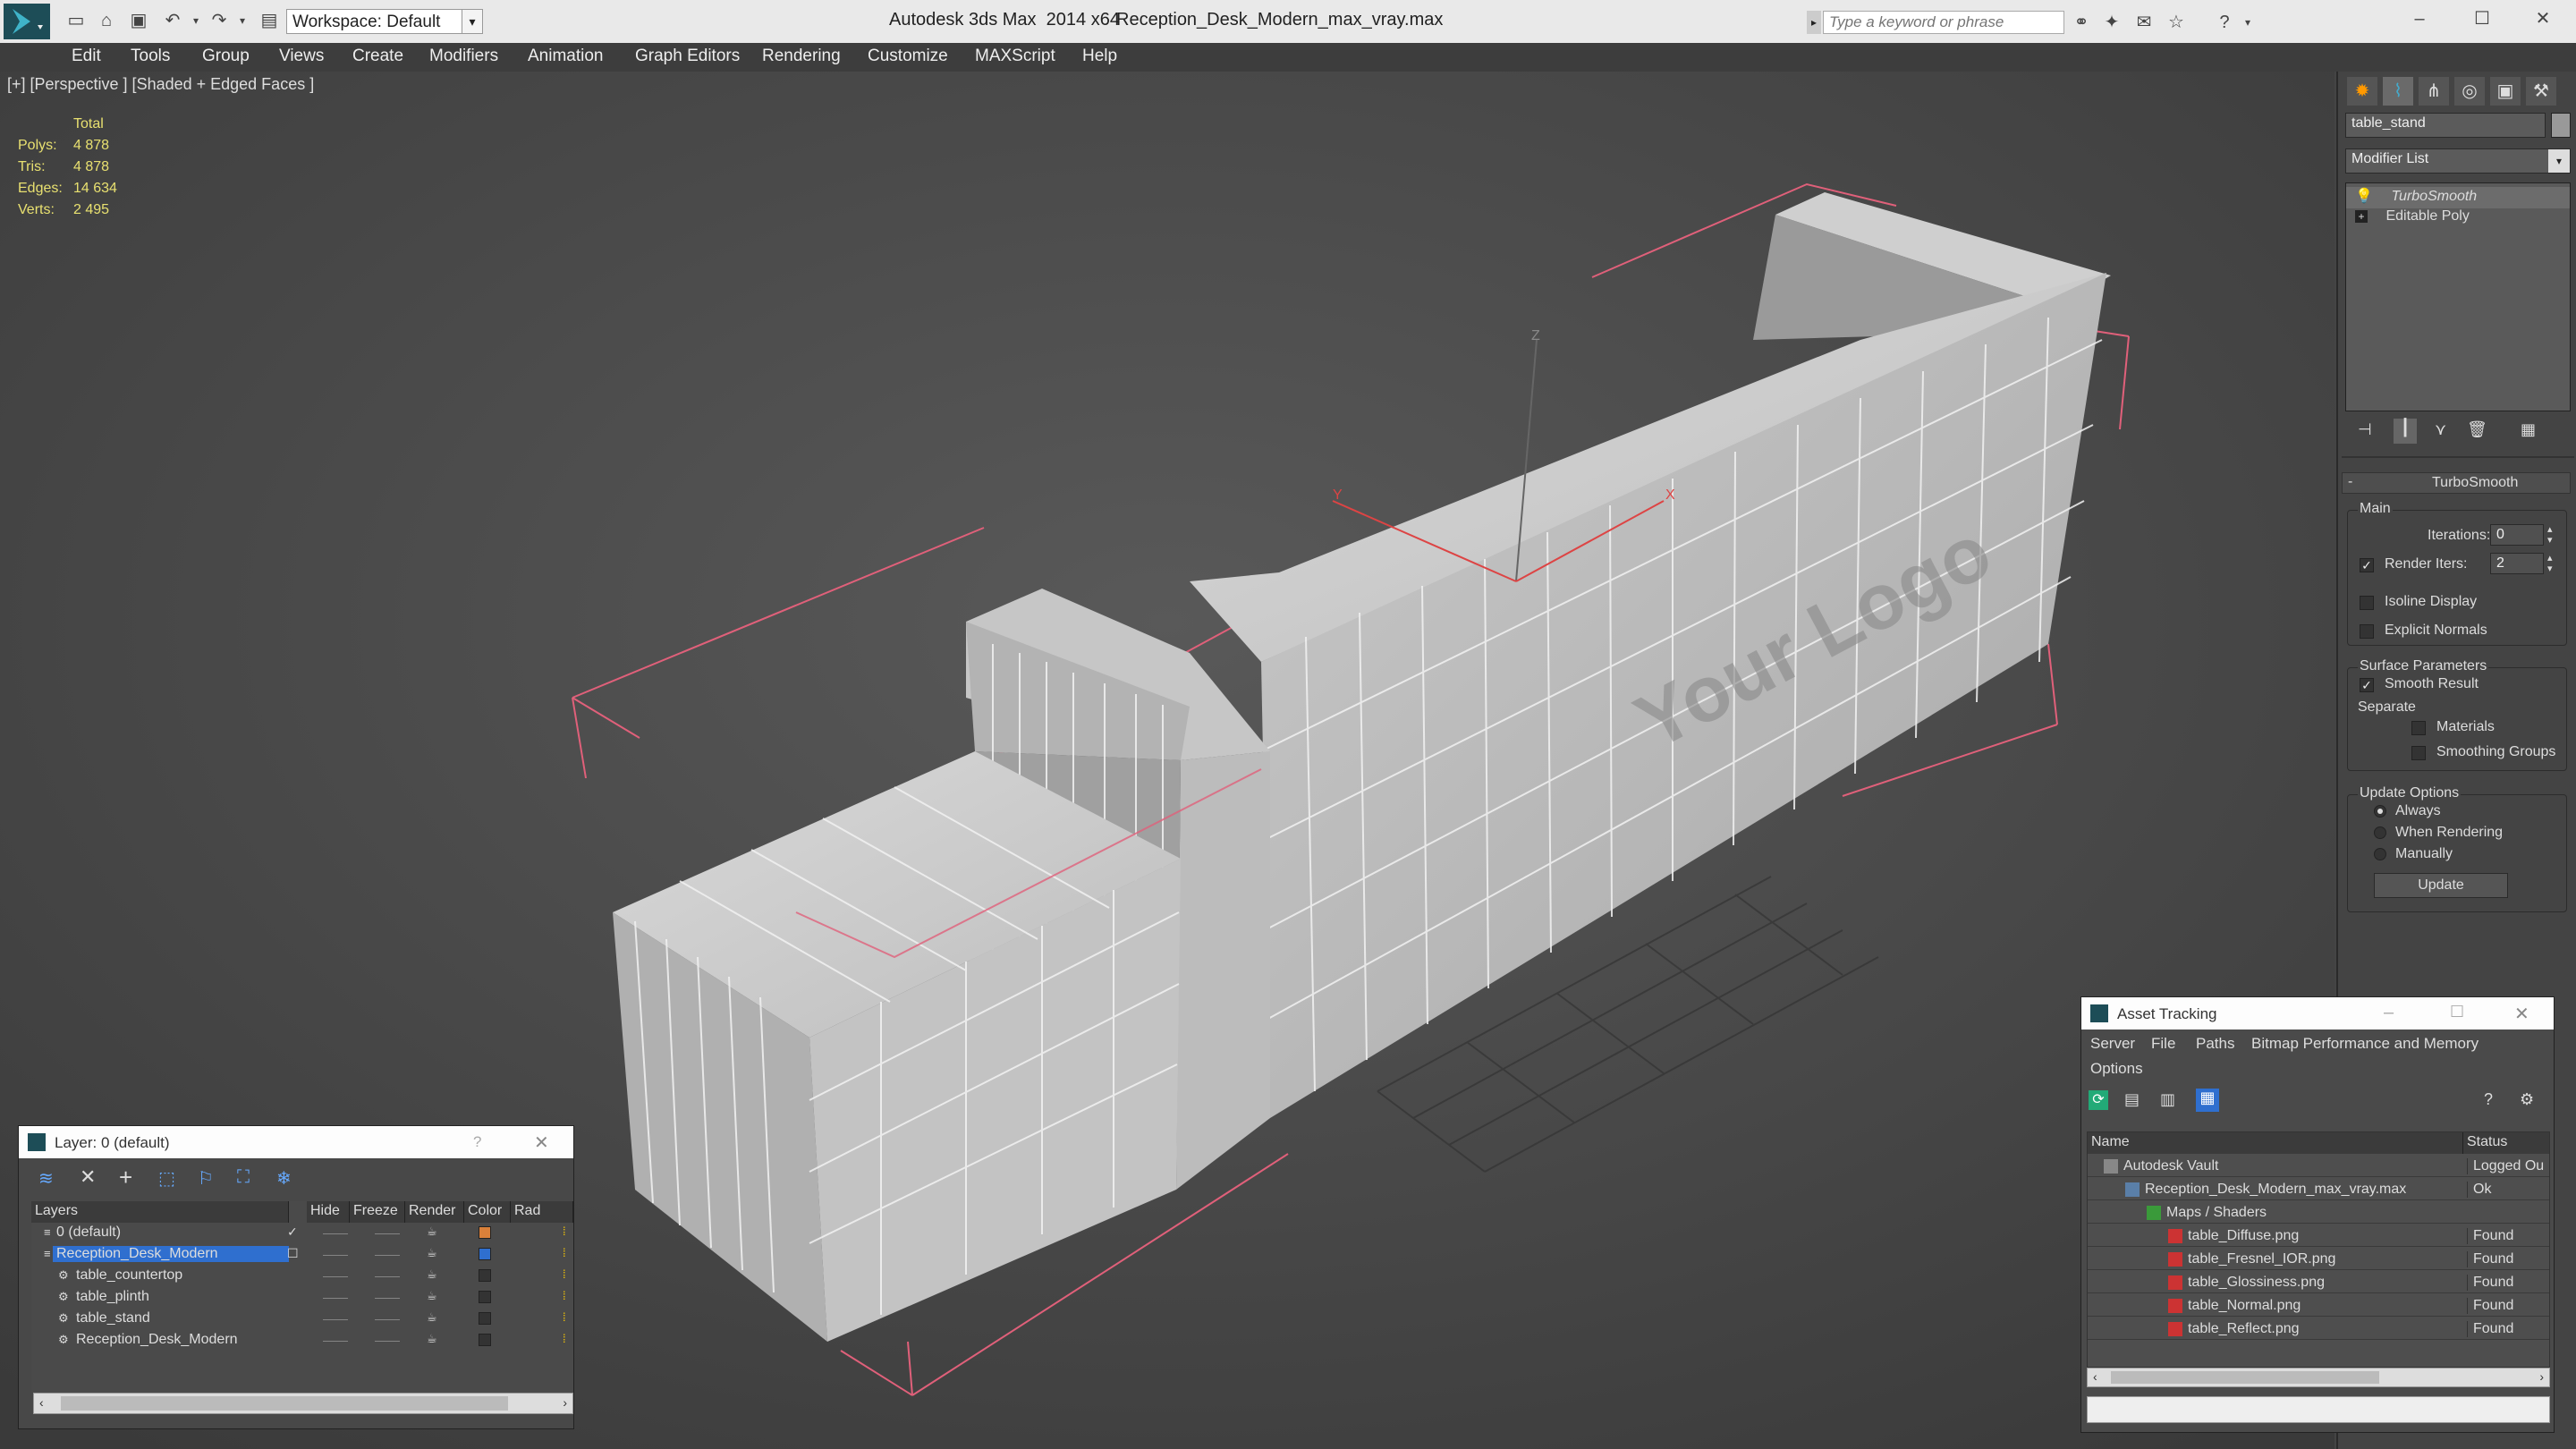  Describe the element at coordinates (2095, 1376) in the screenshot. I see `scroll-left-icon: ‹` at that location.